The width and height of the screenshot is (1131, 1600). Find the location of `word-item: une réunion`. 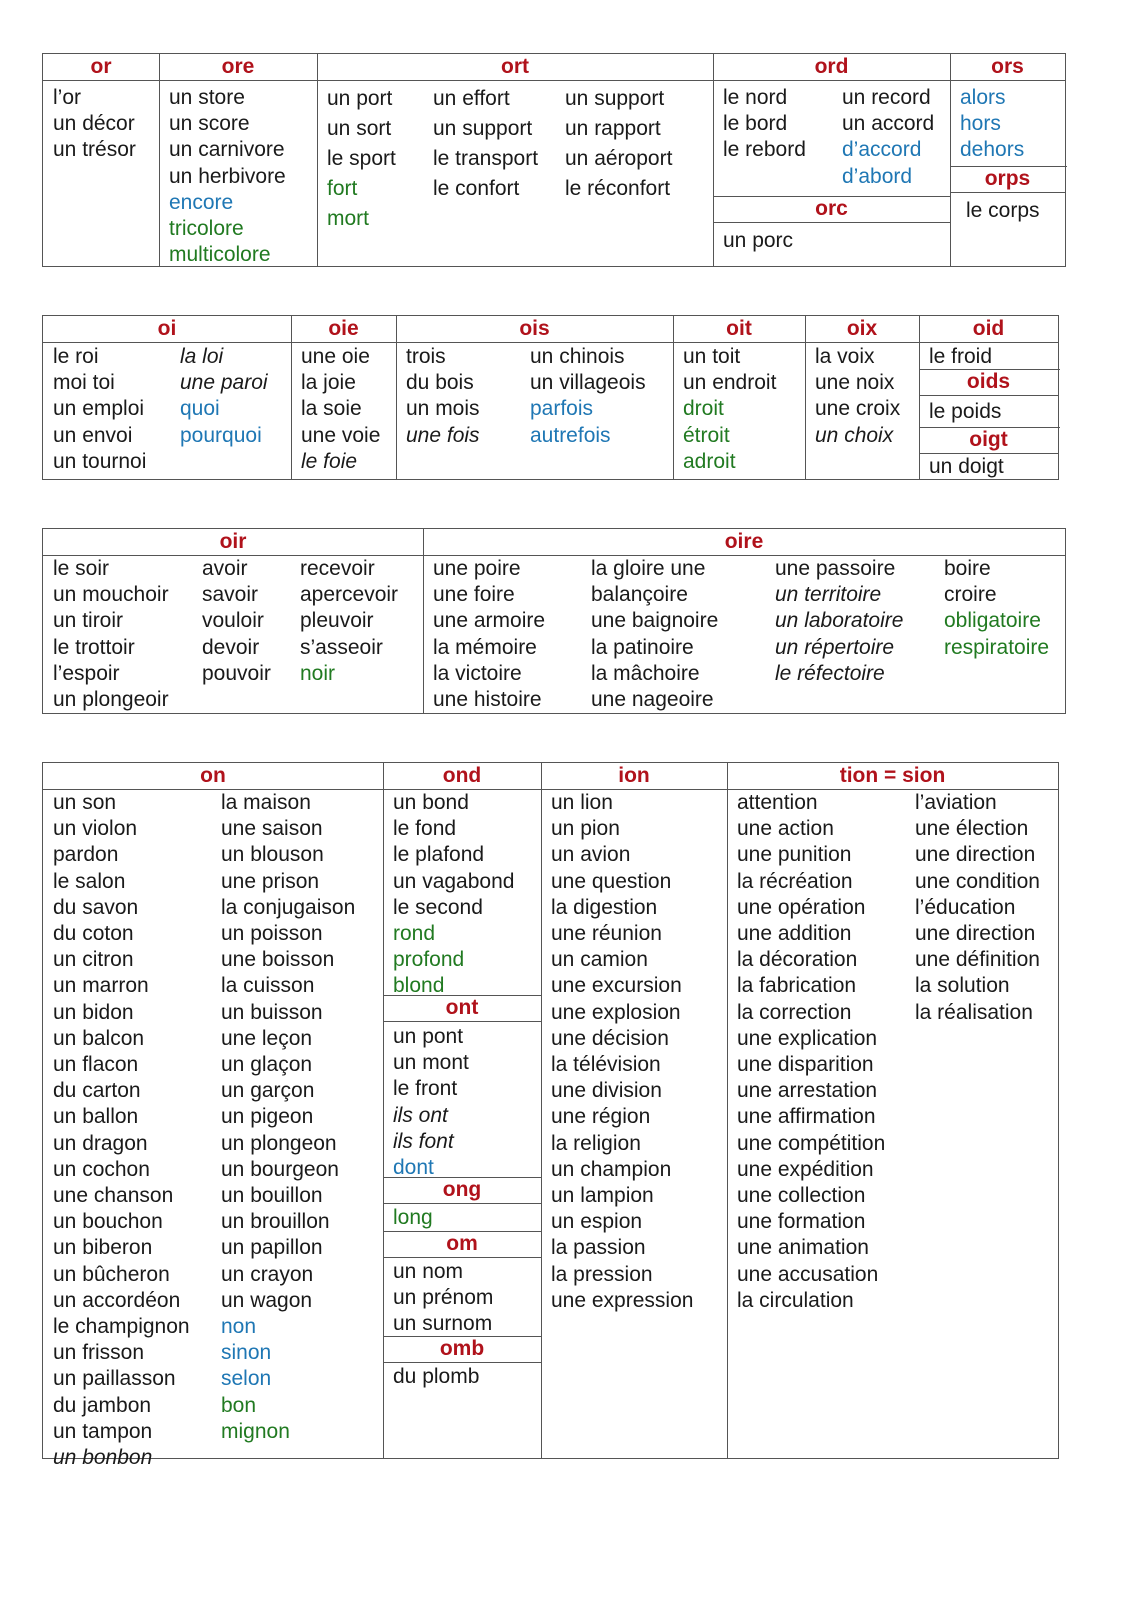

word-item: une réunion is located at coordinates (606, 934).